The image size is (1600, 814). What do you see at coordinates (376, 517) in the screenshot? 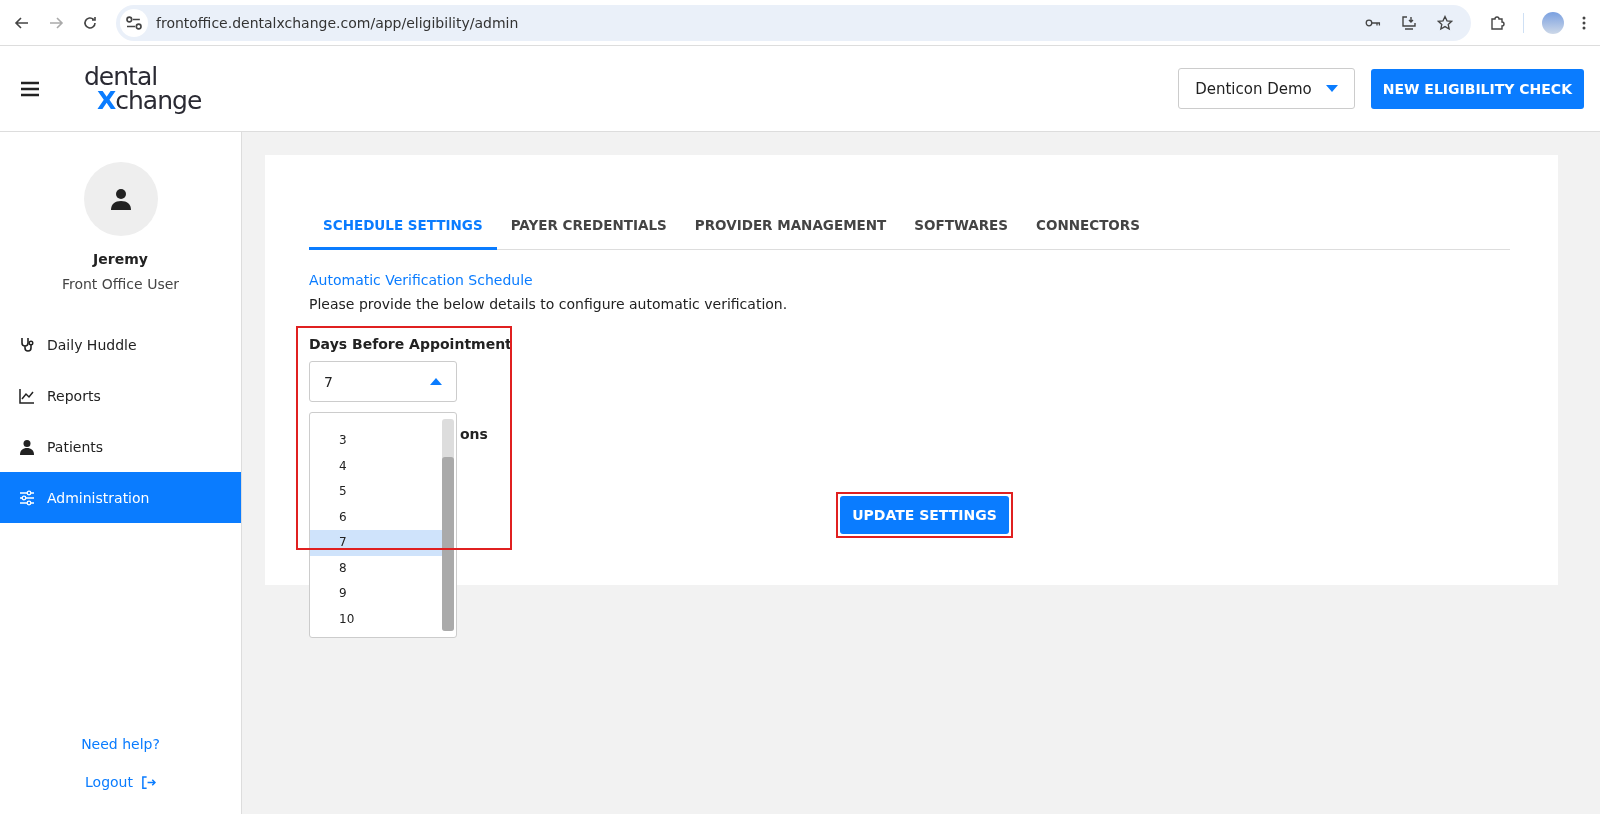
I see `dropdown-option: 6` at bounding box center [376, 517].